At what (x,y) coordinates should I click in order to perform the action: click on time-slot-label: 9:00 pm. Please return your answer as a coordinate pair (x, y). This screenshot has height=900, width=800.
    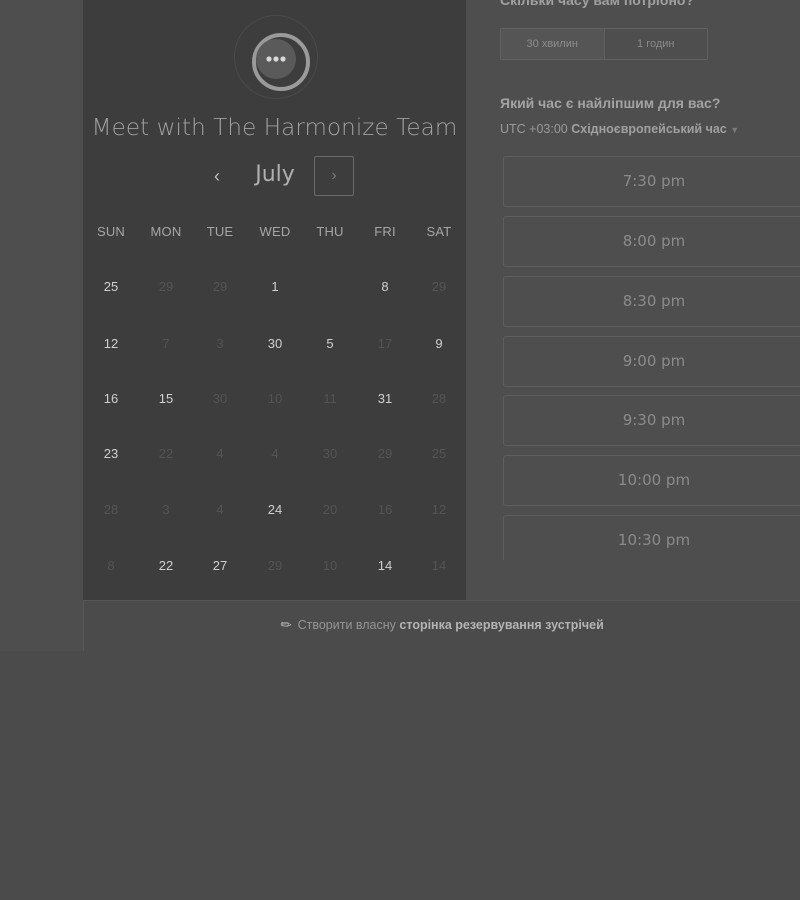
    Looking at the image, I should click on (654, 361).